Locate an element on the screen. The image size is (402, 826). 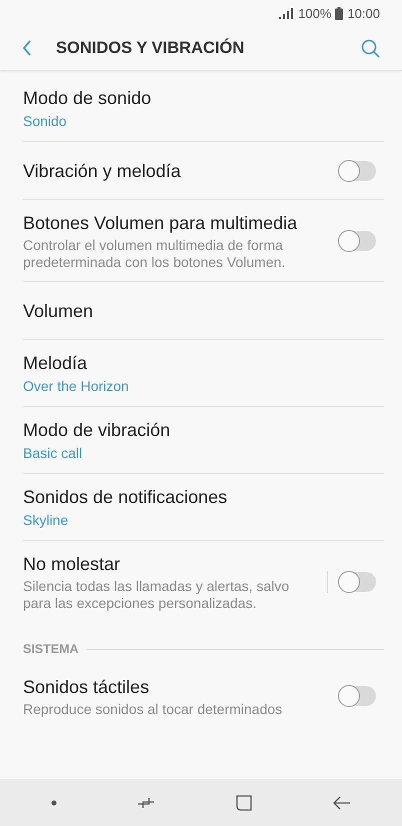
item-value: Skyline is located at coordinates (46, 520).